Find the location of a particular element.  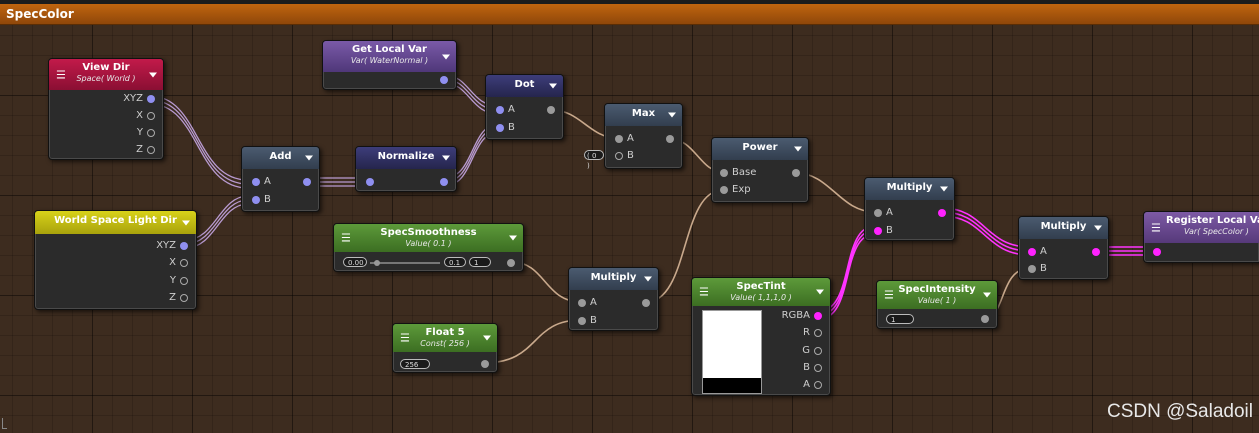

add-node: Add A B is located at coordinates (280, 179).